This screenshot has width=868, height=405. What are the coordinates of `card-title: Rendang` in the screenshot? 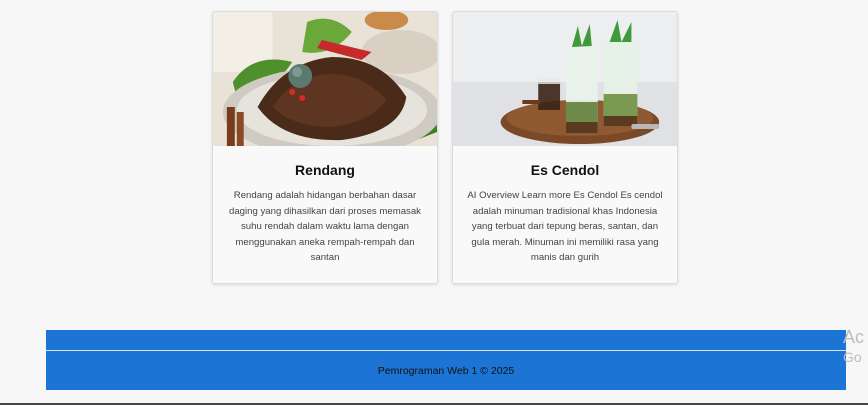 It's located at (325, 170).